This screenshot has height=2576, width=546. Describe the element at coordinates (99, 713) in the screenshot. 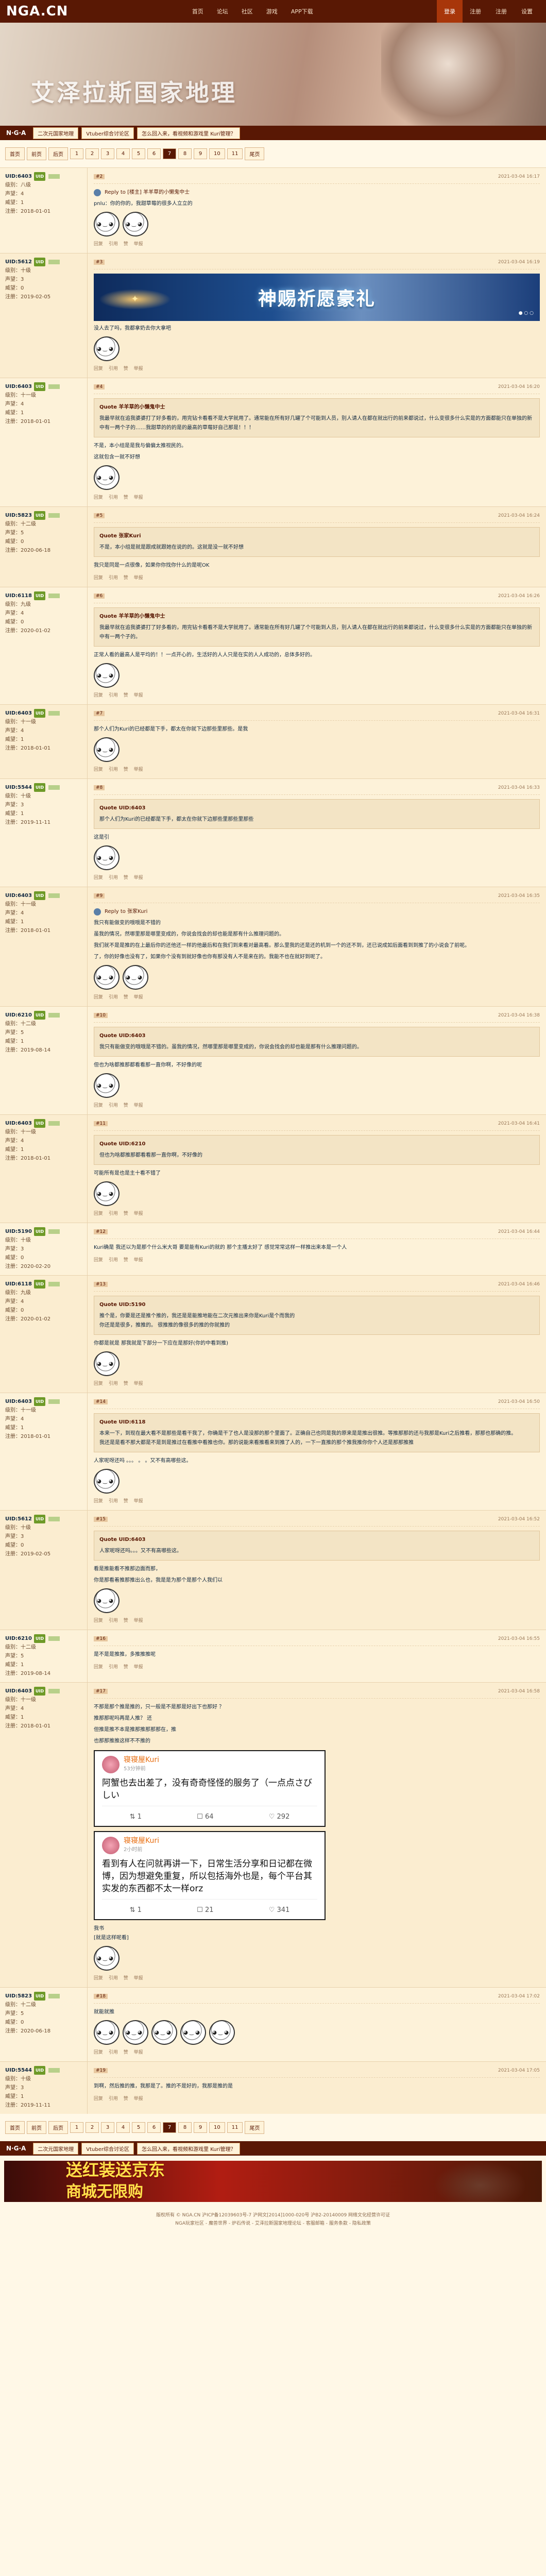

I see `post-floor: #7` at that location.